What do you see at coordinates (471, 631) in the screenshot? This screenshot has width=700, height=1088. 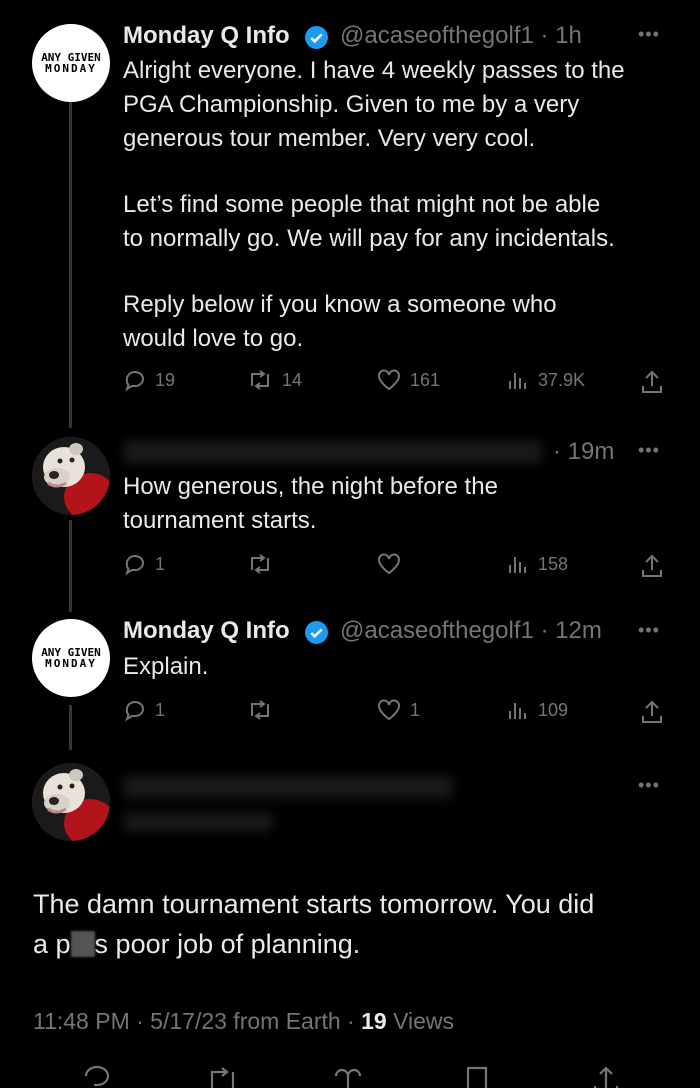 I see `handle-timestamp: @acaseofthegolf1 · 12m` at bounding box center [471, 631].